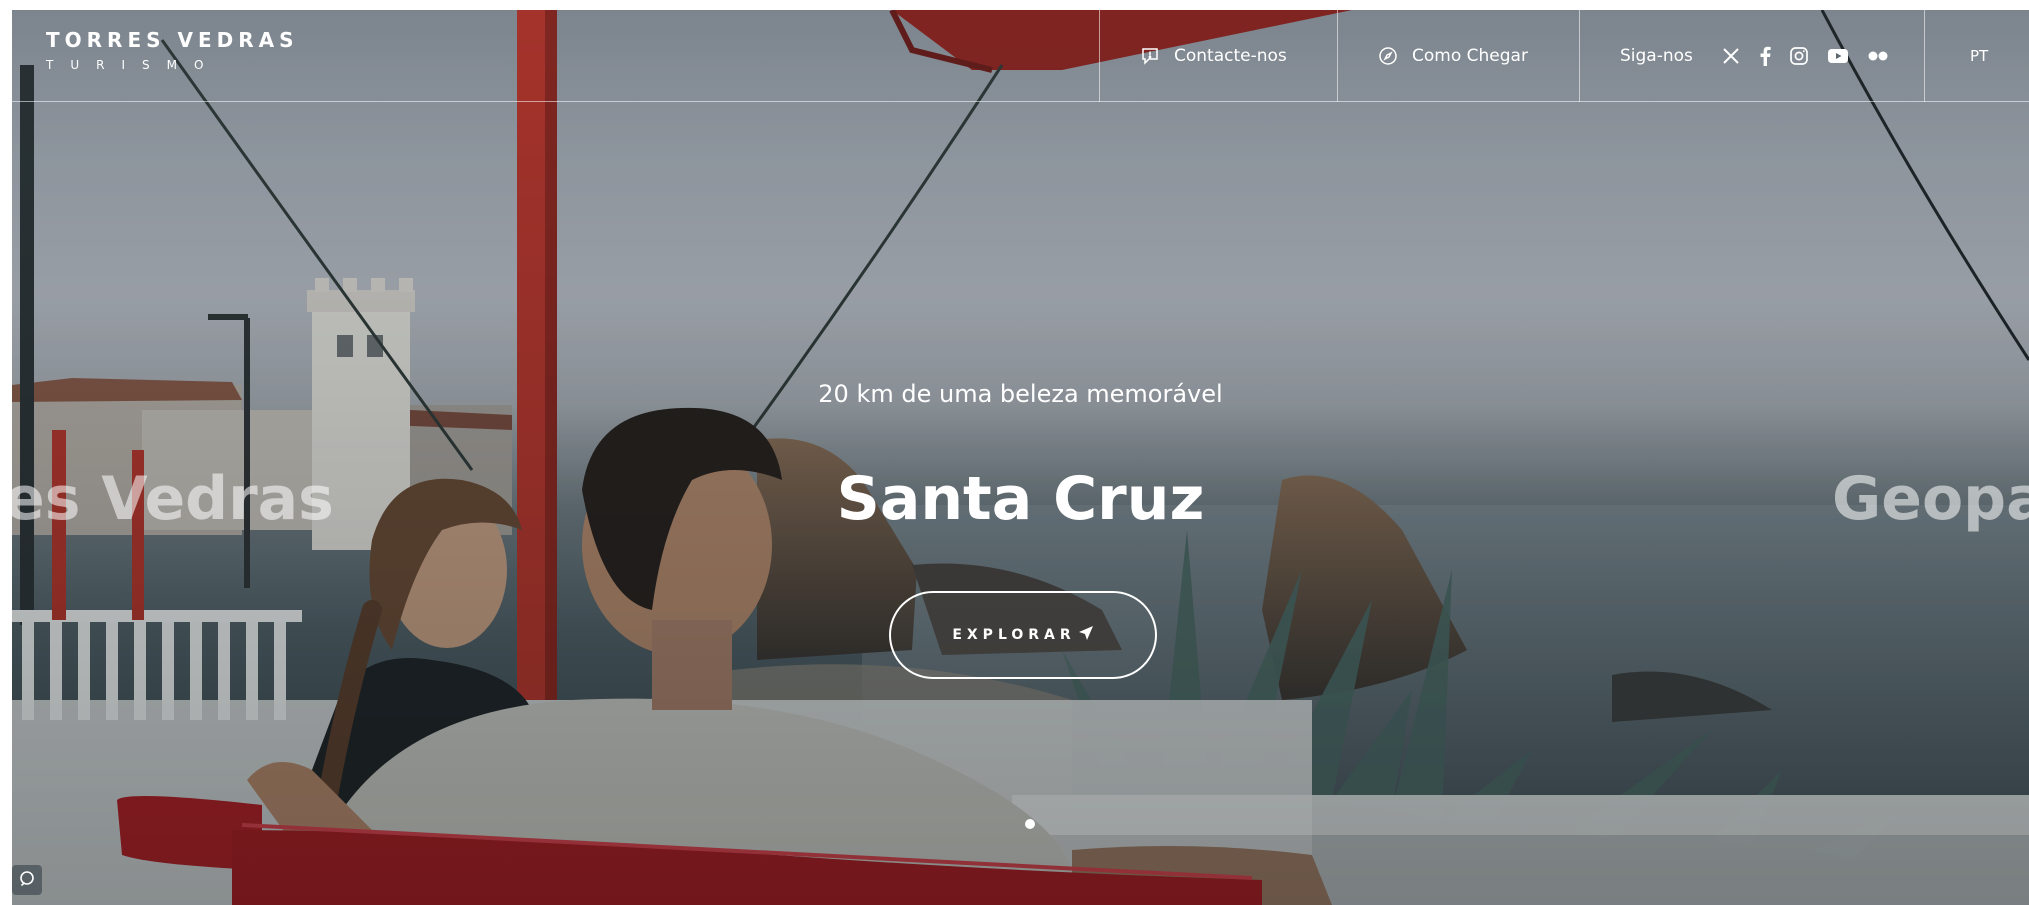 The height and width of the screenshot is (905, 2029). I want to click on contact-label: Contacte-nos, so click(1230, 56).